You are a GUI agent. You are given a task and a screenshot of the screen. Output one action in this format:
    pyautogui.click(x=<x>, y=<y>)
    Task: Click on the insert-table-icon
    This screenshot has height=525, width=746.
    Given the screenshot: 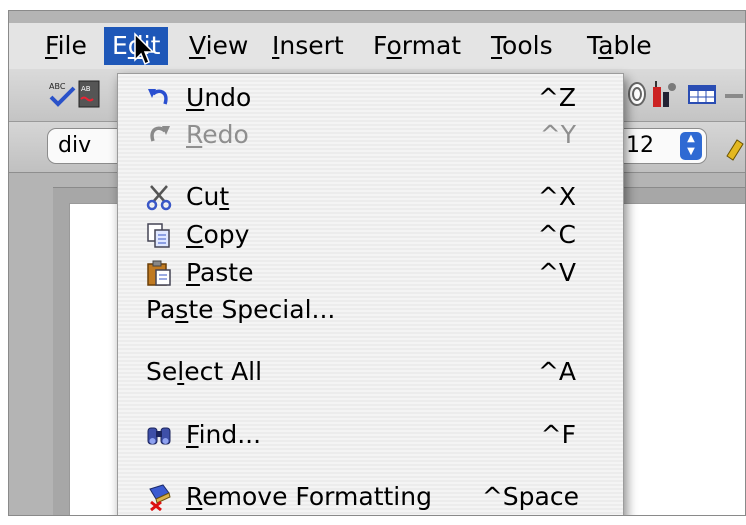 What is the action you would take?
    pyautogui.click(x=702, y=94)
    